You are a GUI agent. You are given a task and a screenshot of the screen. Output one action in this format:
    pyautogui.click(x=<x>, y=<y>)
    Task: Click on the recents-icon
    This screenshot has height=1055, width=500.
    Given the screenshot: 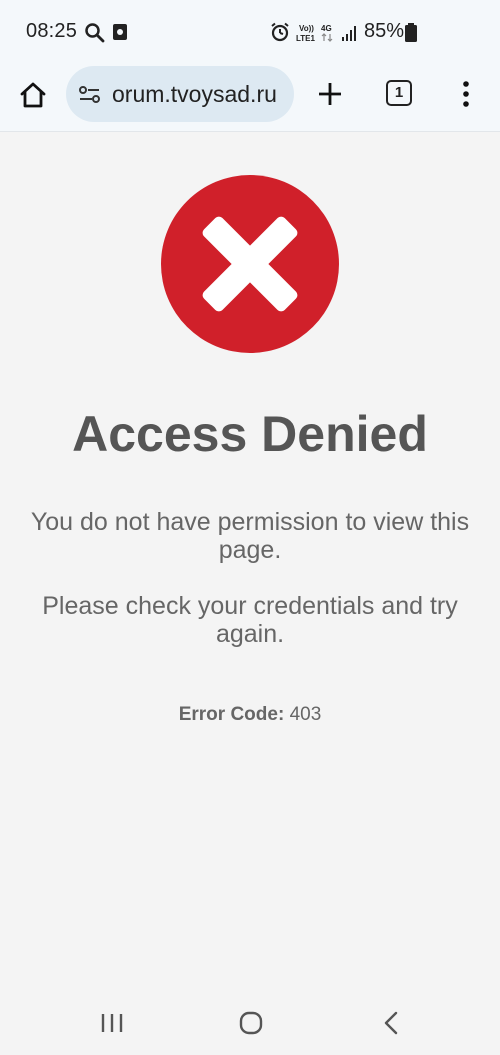 What is the action you would take?
    pyautogui.click(x=112, y=1023)
    